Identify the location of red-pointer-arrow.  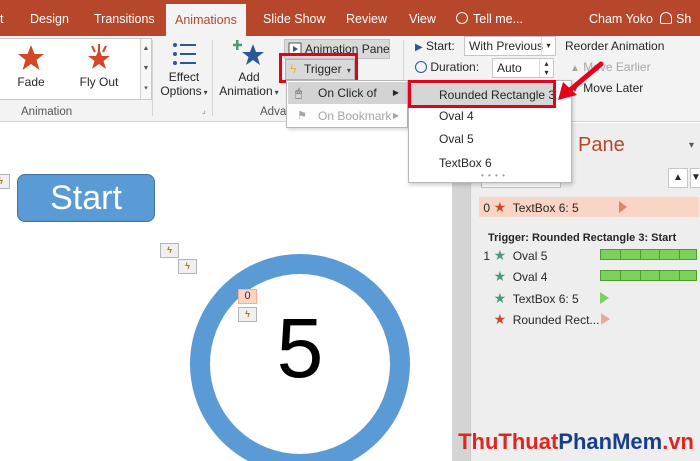
(581, 80).